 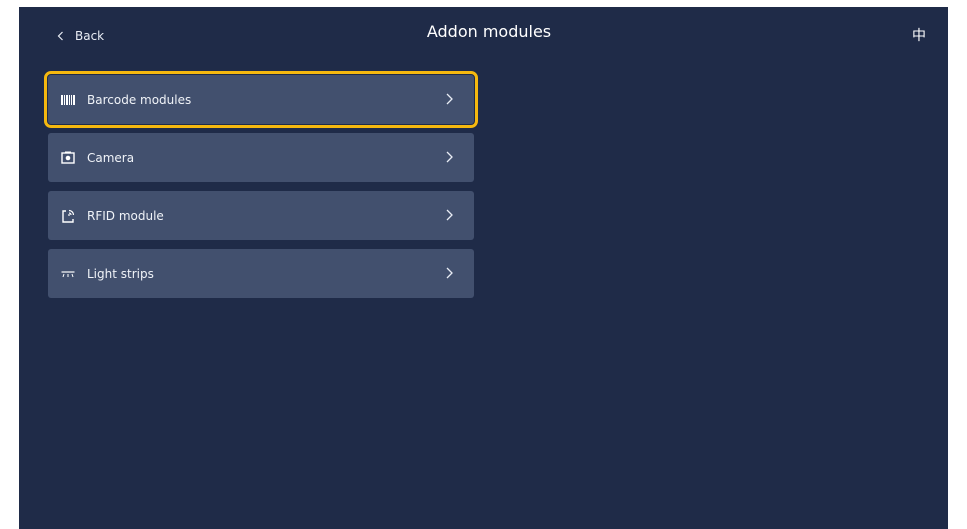 I want to click on light-strip-icon, so click(x=68, y=274).